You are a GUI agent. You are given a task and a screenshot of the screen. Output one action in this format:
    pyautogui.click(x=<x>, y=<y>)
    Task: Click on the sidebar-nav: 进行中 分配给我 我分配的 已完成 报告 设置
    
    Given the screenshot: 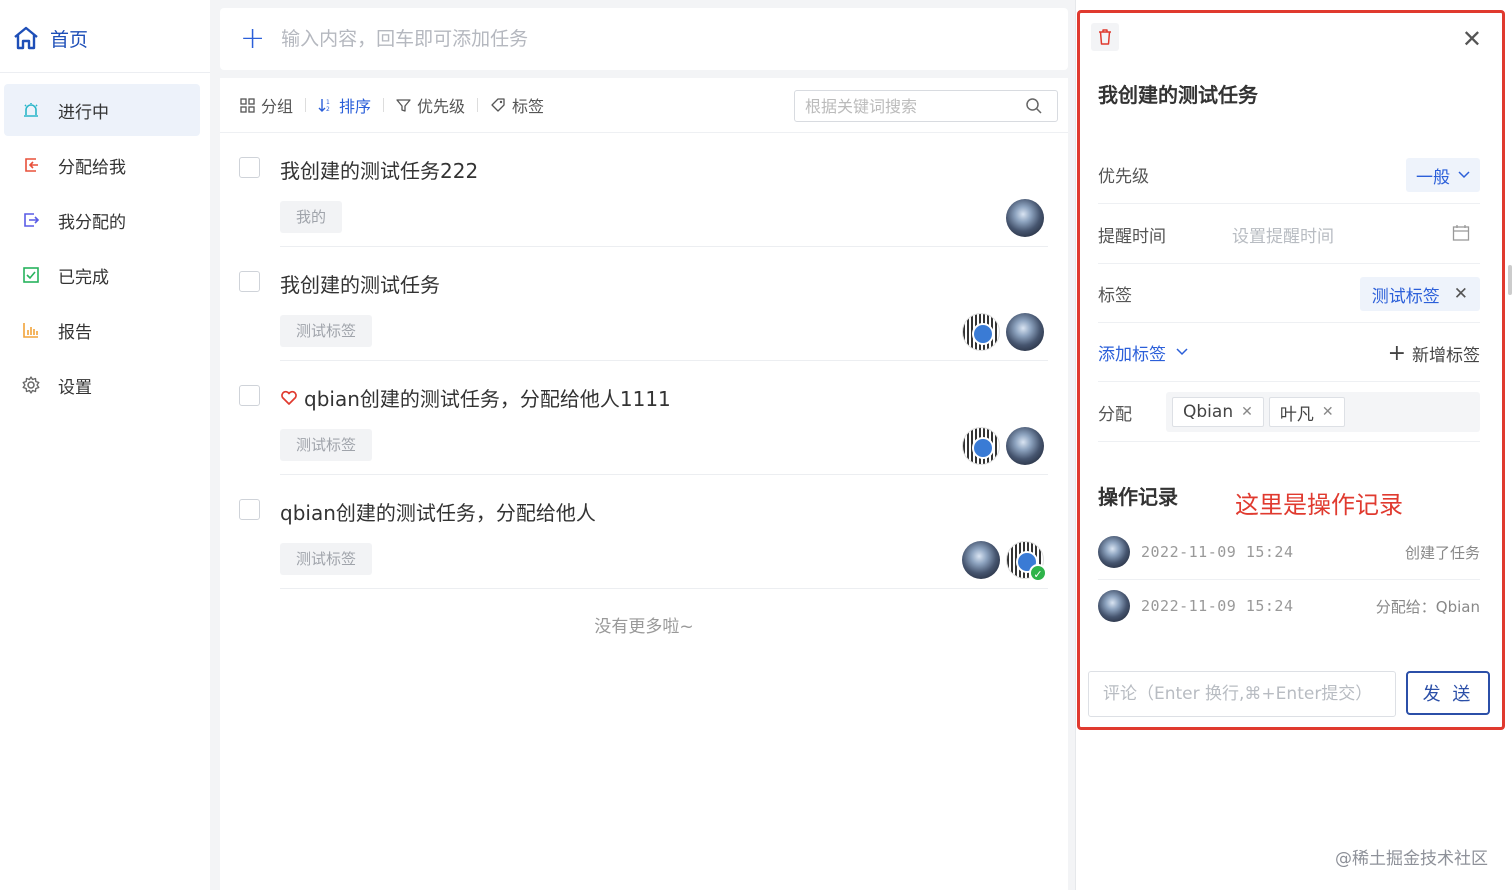 What is the action you would take?
    pyautogui.click(x=105, y=249)
    